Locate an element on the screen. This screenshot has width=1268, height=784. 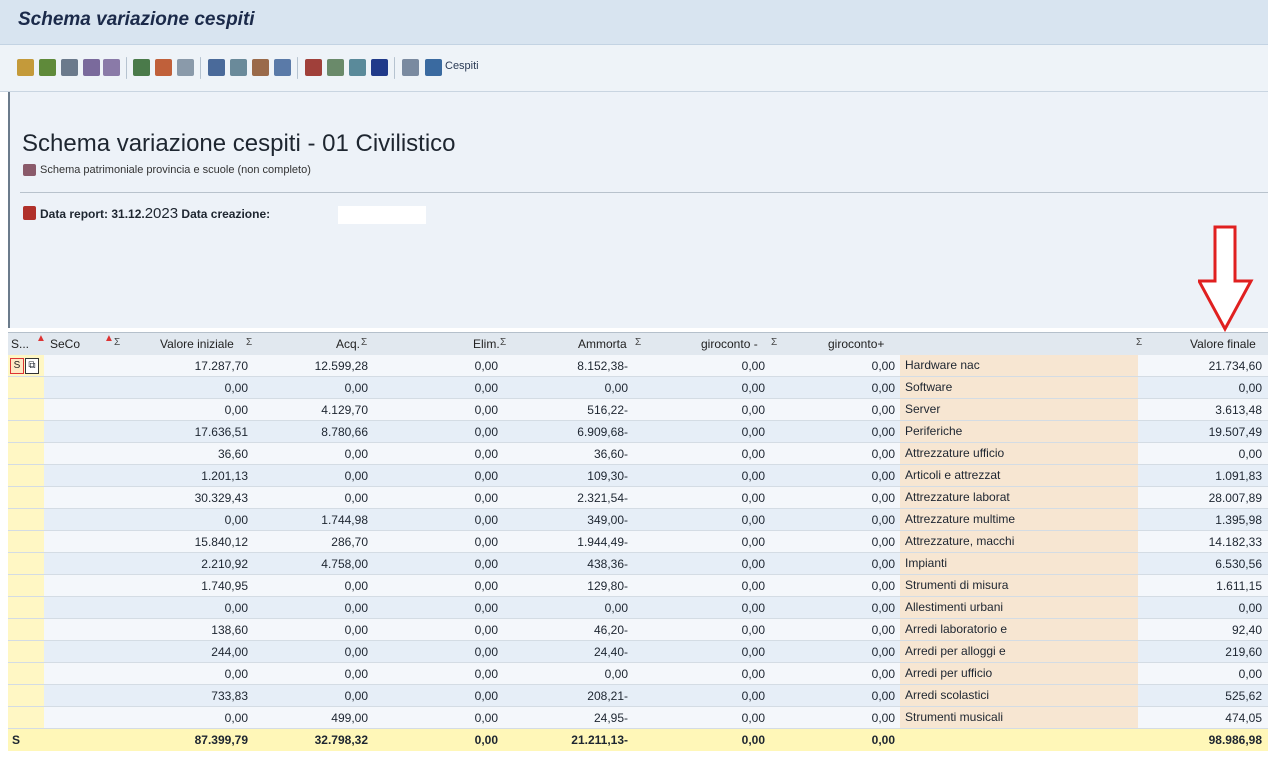
cell-ammorta: 129,80- is located at coordinates (607, 586).